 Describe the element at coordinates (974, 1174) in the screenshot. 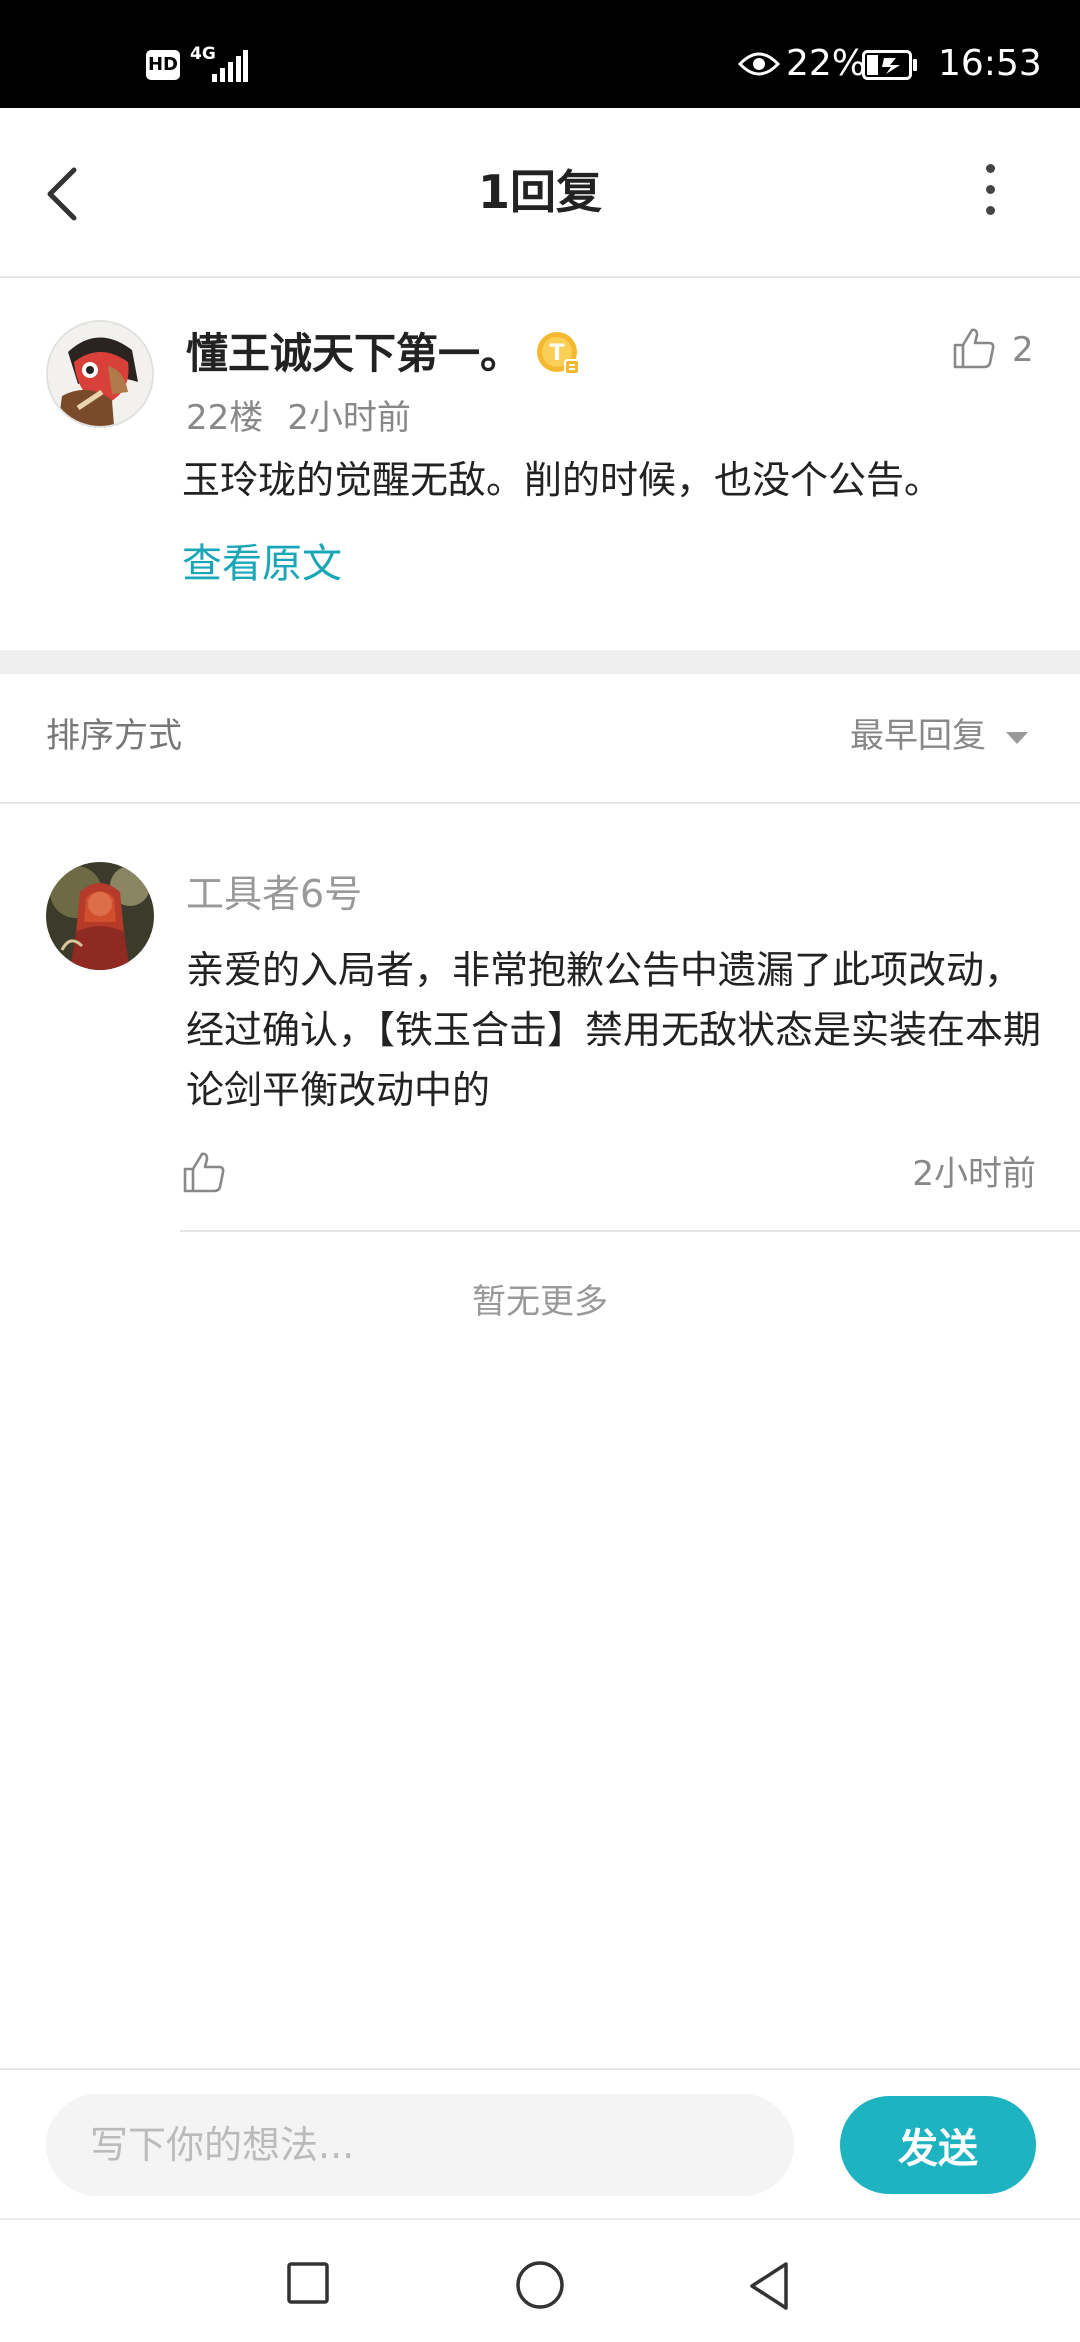

I see `reply-time: 2小时前` at that location.